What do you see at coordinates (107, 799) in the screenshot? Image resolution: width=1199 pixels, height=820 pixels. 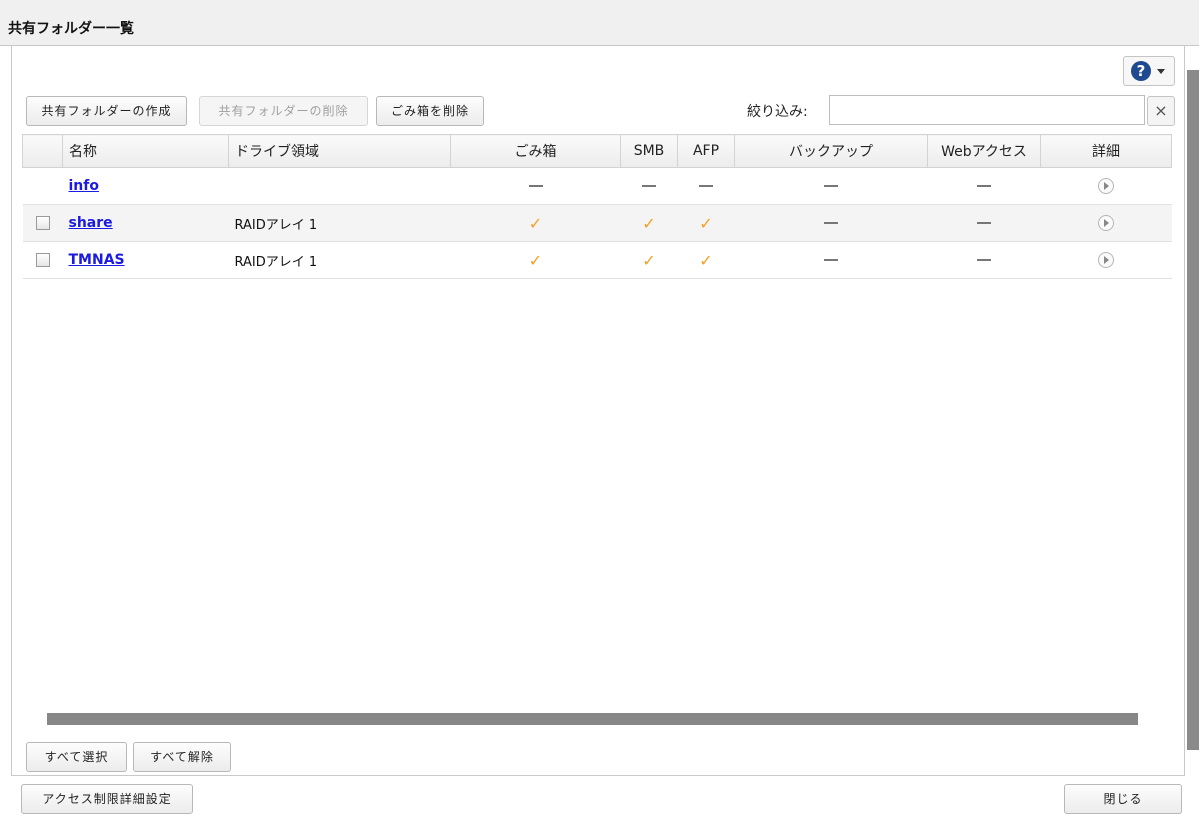 I see `access-settings-button: アクセス制限詳細設定` at bounding box center [107, 799].